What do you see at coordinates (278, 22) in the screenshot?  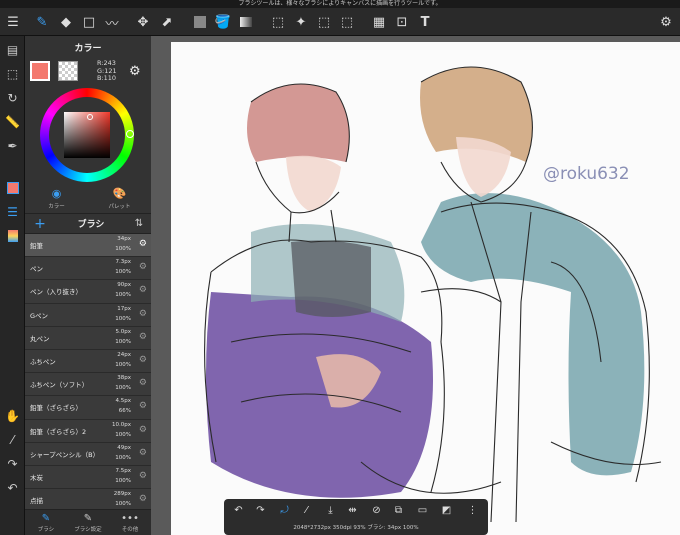 I see `select-rect-icon: ⬚` at bounding box center [278, 22].